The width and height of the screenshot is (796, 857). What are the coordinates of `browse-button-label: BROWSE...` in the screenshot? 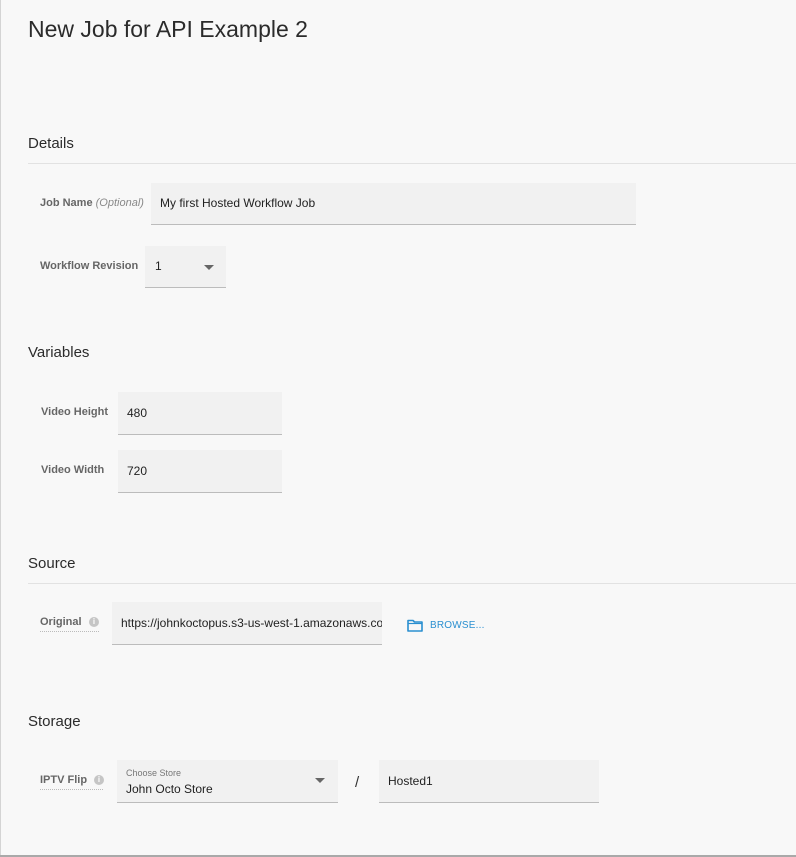 It's located at (457, 625).